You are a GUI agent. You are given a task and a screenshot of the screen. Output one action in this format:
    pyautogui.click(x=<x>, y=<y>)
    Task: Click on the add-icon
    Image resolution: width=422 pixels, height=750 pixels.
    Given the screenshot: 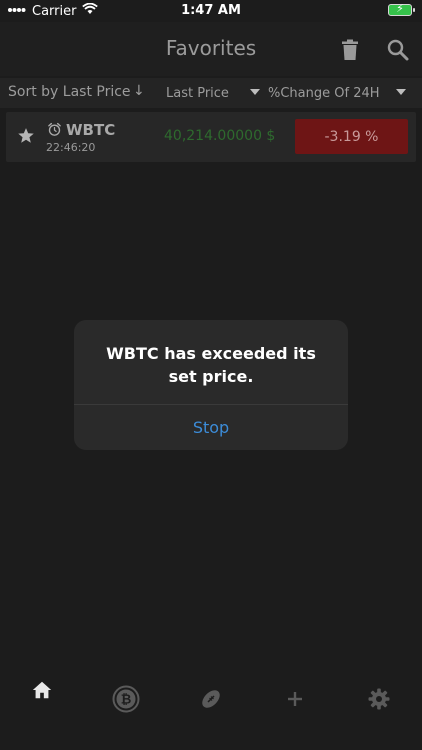 What is the action you would take?
    pyautogui.click(x=295, y=699)
    